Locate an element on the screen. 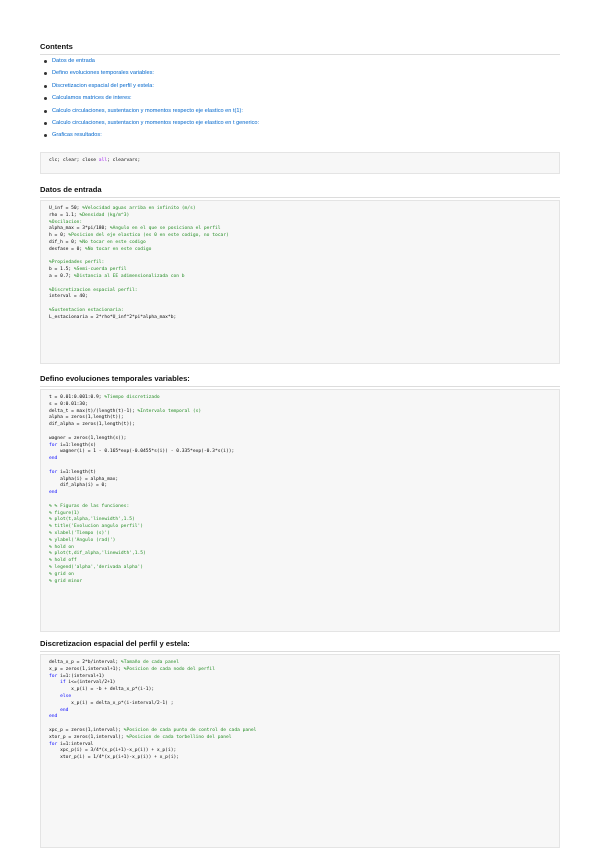 The image size is (599, 848). contents-heading: Contents is located at coordinates (300, 48).